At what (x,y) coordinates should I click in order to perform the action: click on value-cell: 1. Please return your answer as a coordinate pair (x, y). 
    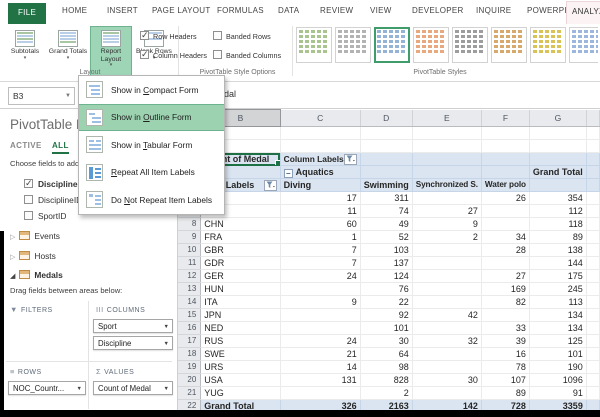
    Looking at the image, I should click on (320, 237).